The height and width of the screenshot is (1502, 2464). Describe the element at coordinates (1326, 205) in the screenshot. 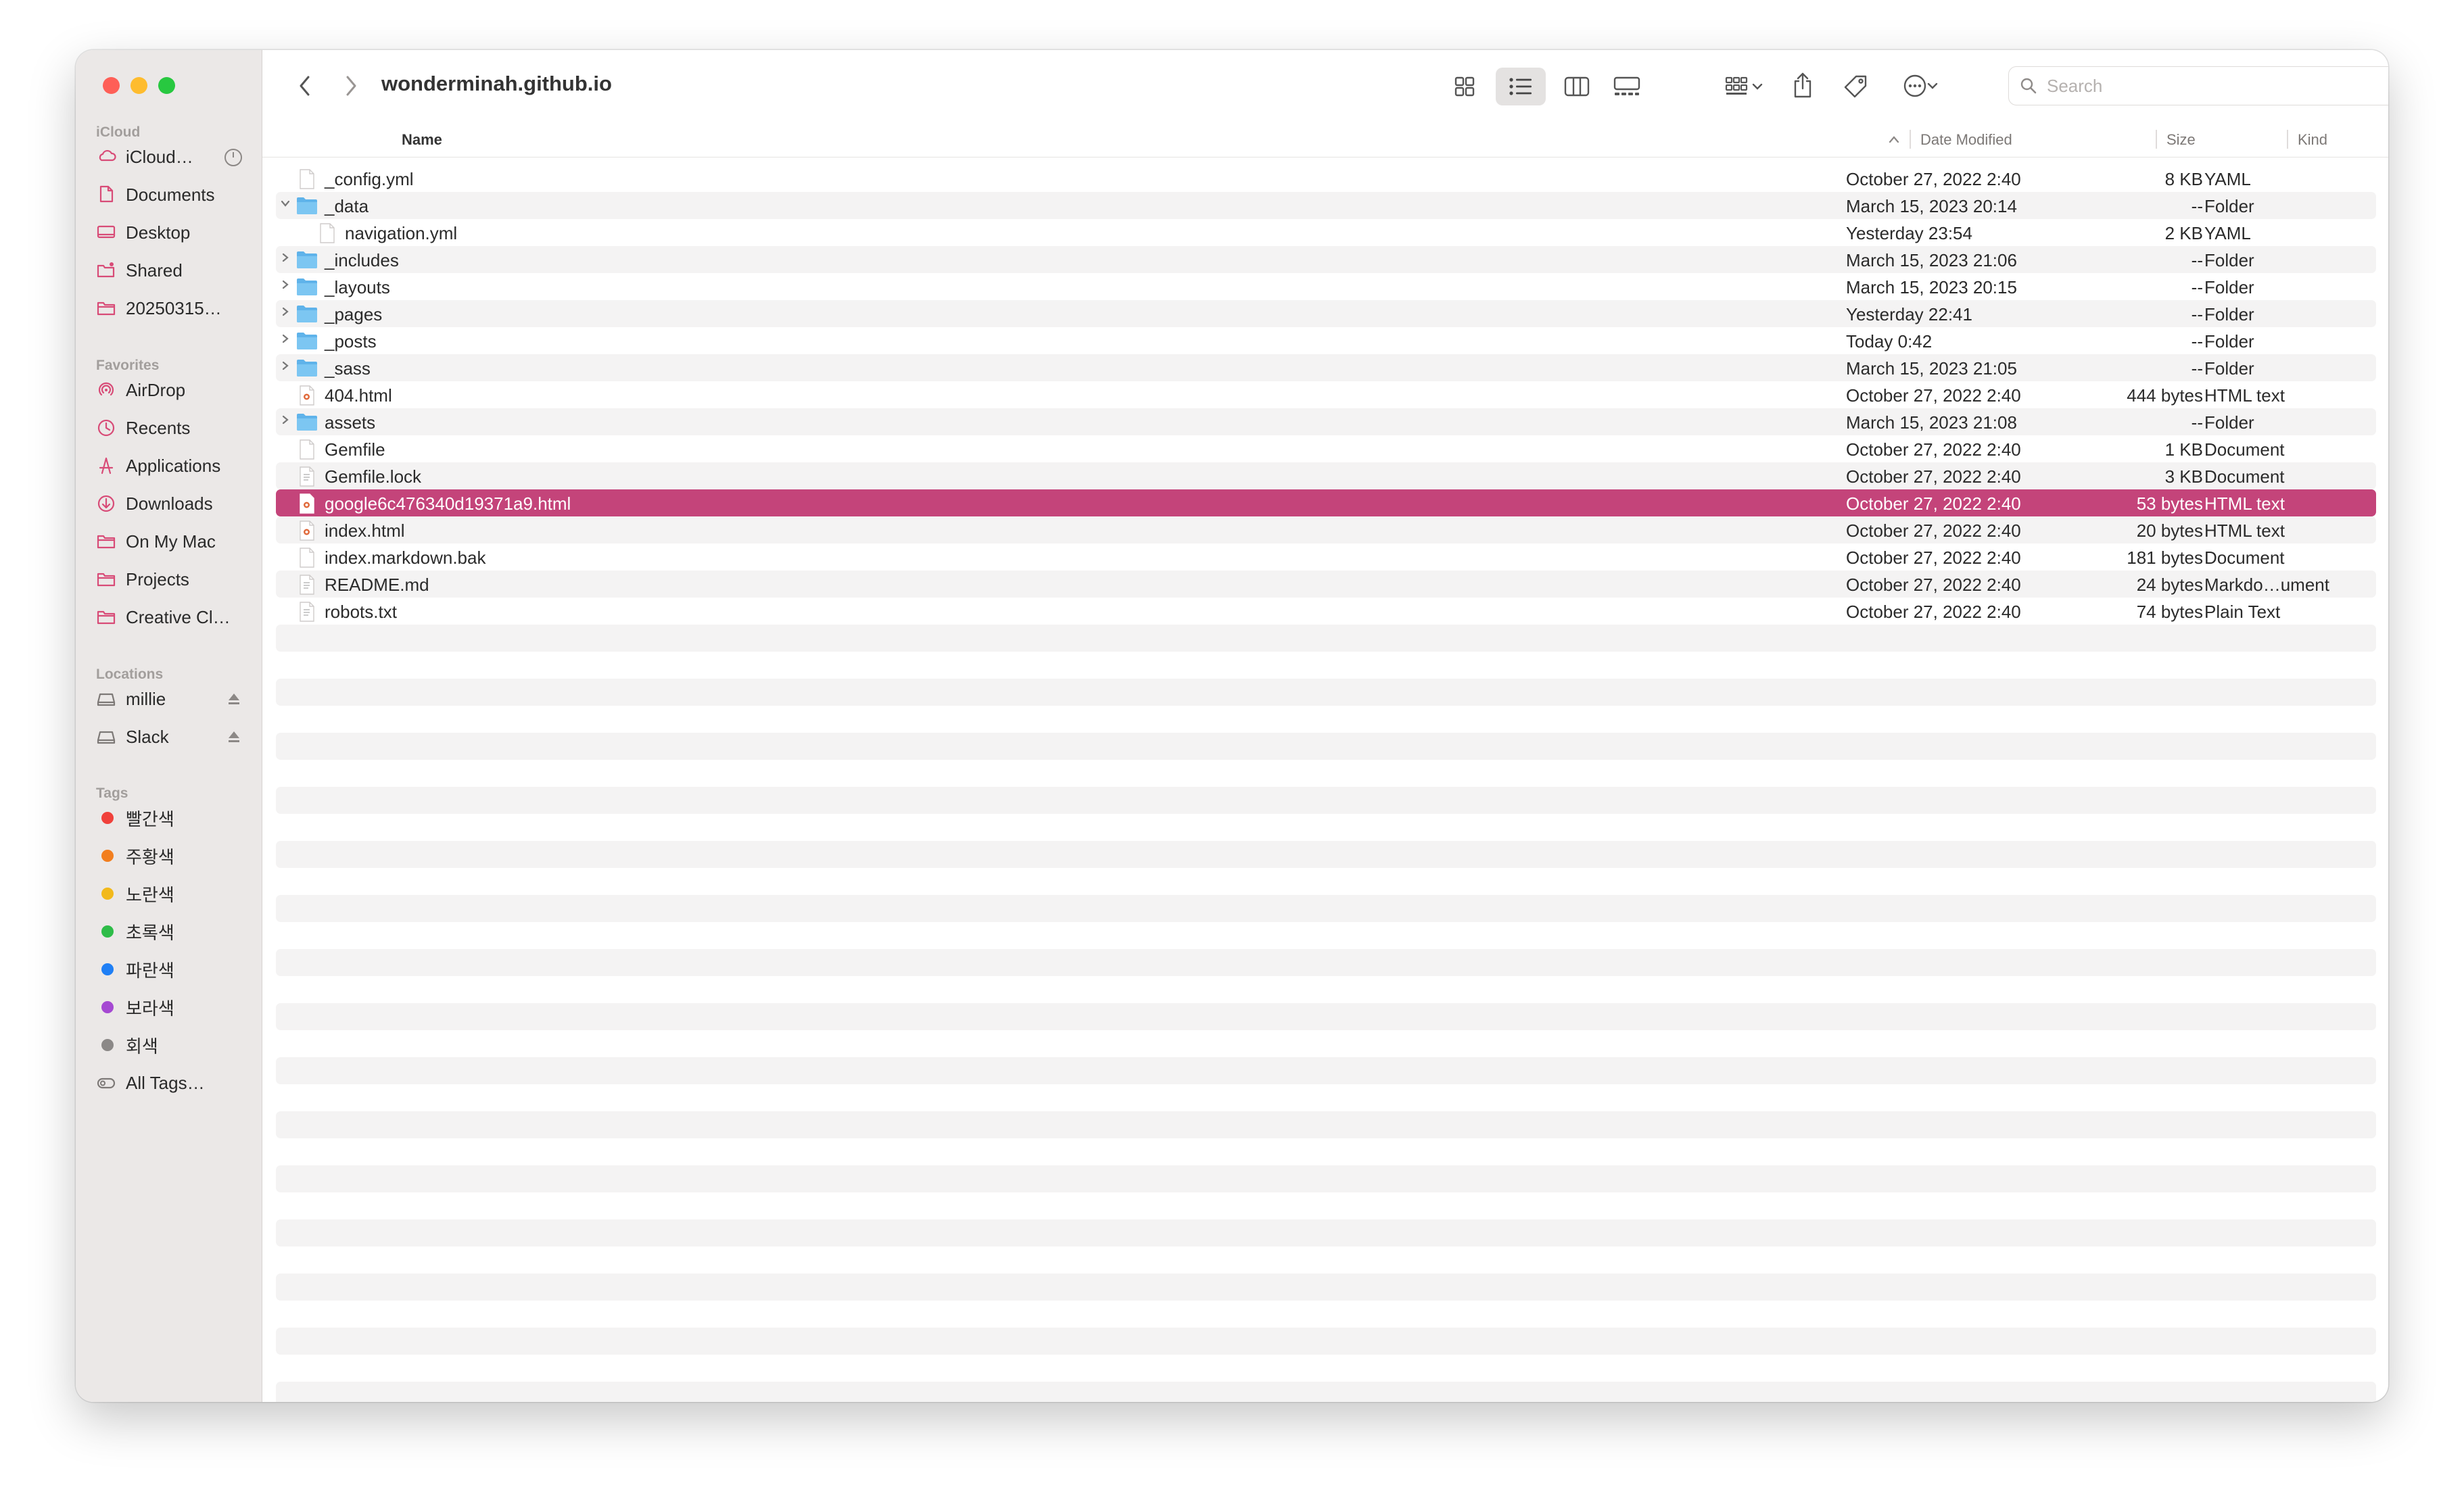

I see `file-row: _data March 15, 2023 20:14 -- Folder` at that location.